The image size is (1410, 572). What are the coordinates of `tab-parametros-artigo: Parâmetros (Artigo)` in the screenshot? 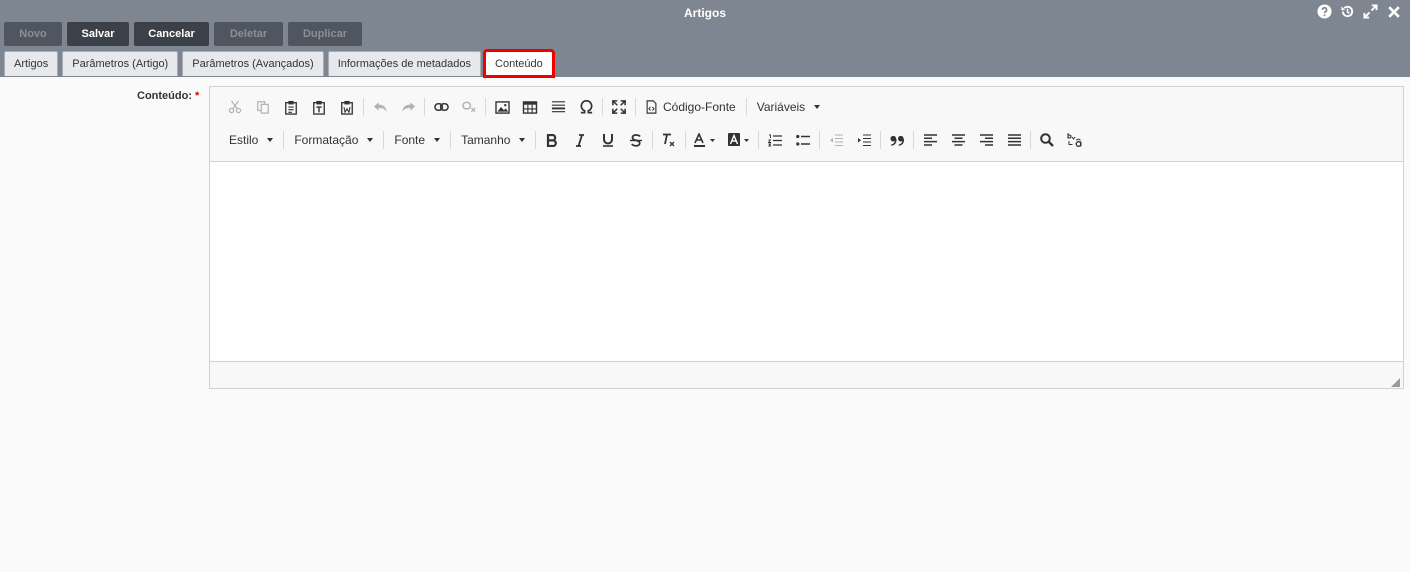 It's located at (120, 63).